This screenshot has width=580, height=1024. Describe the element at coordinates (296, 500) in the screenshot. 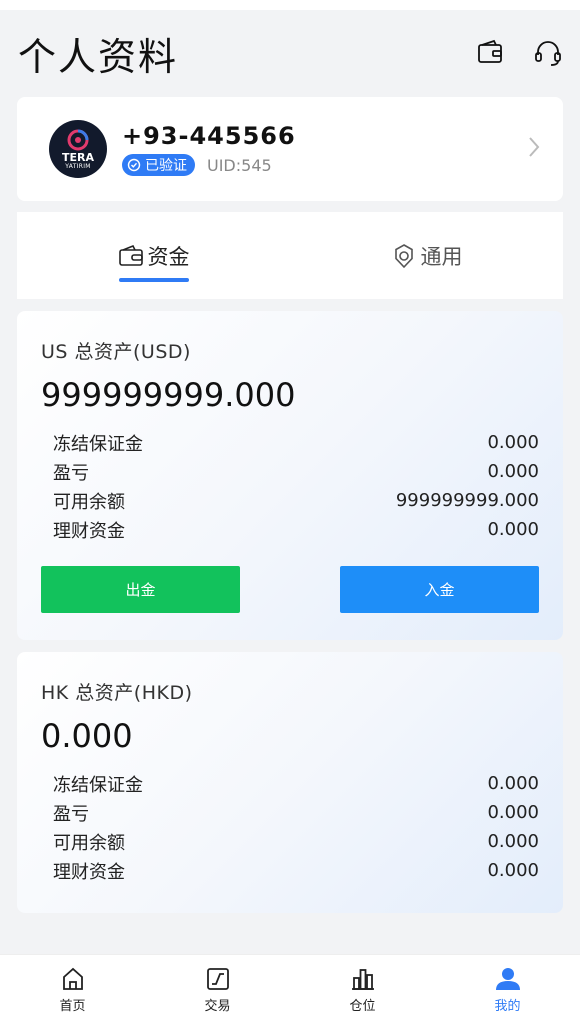

I see `asset-row: 可用余额 999999999.000` at that location.